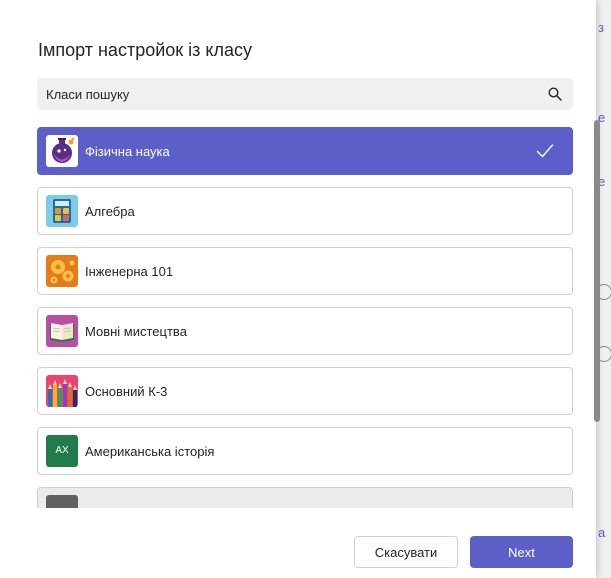  I want to click on gears-icon, so click(62, 271).